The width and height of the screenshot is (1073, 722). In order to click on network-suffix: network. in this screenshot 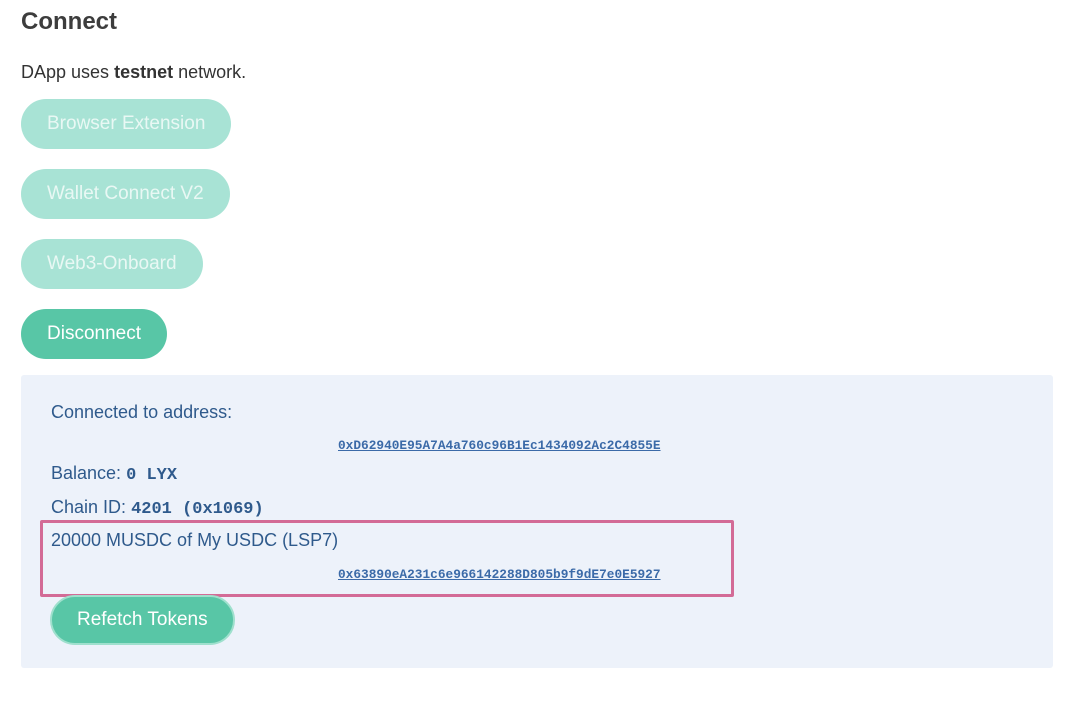, I will do `click(212, 72)`.